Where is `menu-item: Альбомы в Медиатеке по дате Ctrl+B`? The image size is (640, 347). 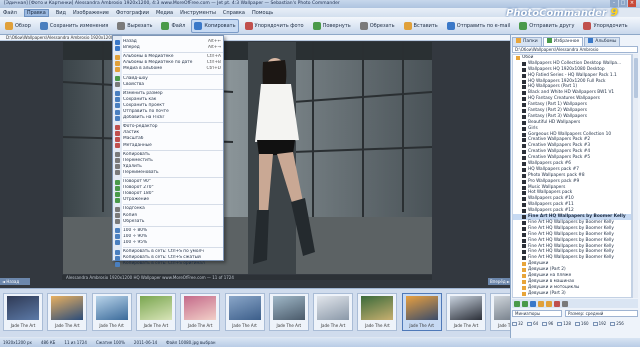
menu-item: Альбомы в Медиатеке по дате Ctrl+B is located at coordinates (173, 63).